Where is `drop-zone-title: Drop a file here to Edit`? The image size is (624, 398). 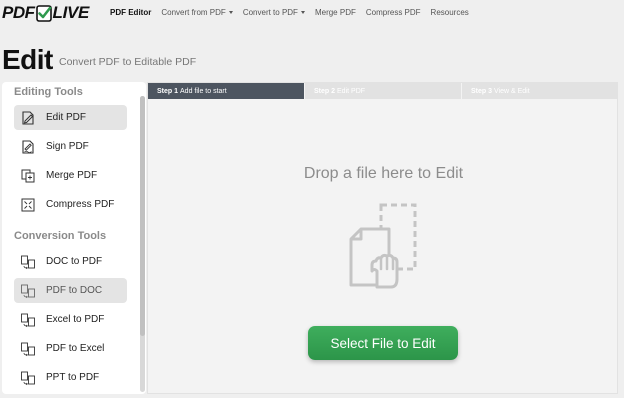
drop-zone-title: Drop a file here to Edit is located at coordinates (383, 173).